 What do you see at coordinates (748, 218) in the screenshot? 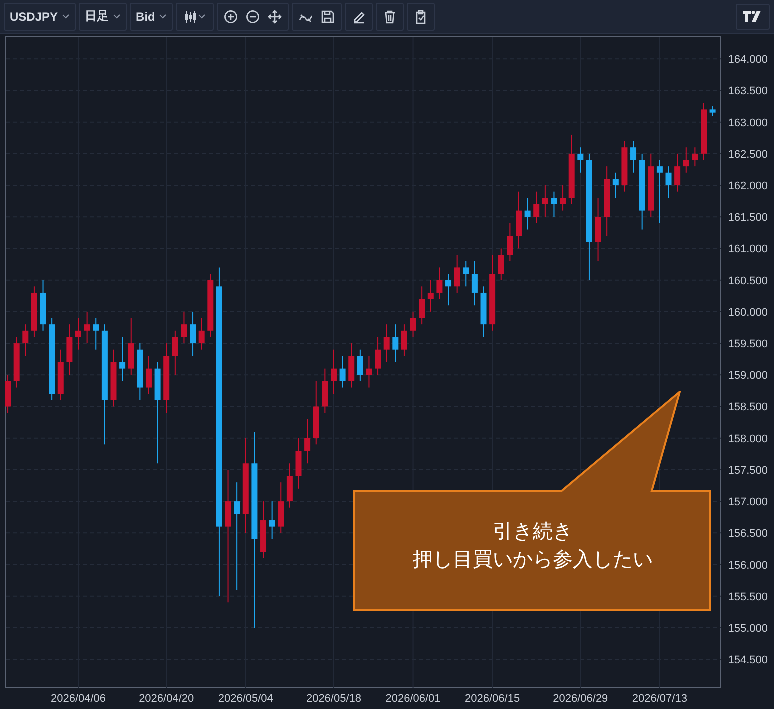
I see `price-axis-label: 161.500` at bounding box center [748, 218].